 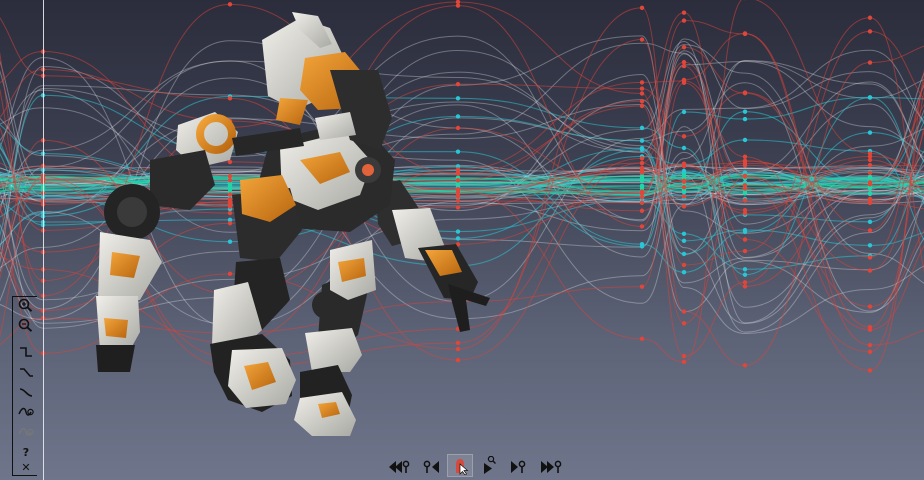 I want to click on smooth-tangent-icon, so click(x=26, y=392).